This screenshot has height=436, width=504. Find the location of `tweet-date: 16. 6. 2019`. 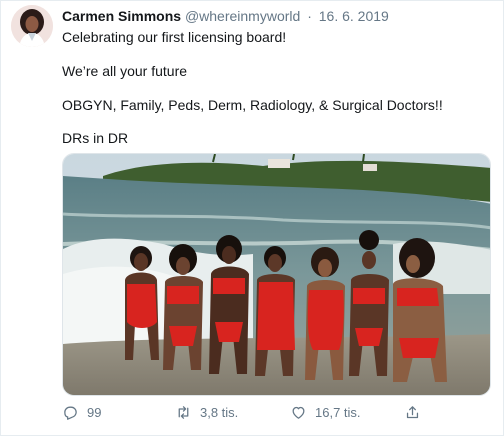

tweet-date: 16. 6. 2019 is located at coordinates (354, 16).